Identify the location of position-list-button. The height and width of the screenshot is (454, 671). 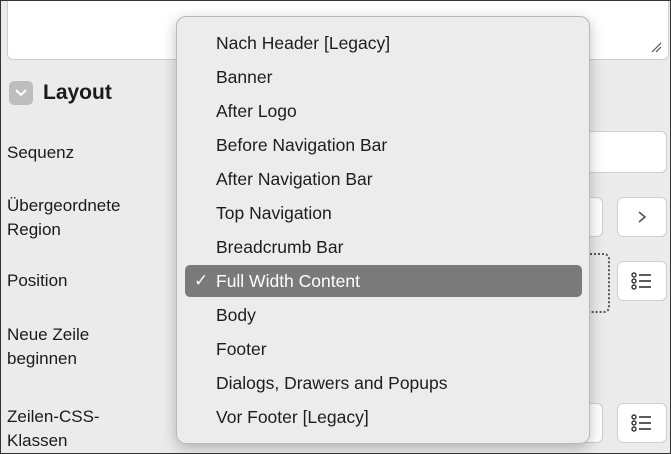
(642, 281).